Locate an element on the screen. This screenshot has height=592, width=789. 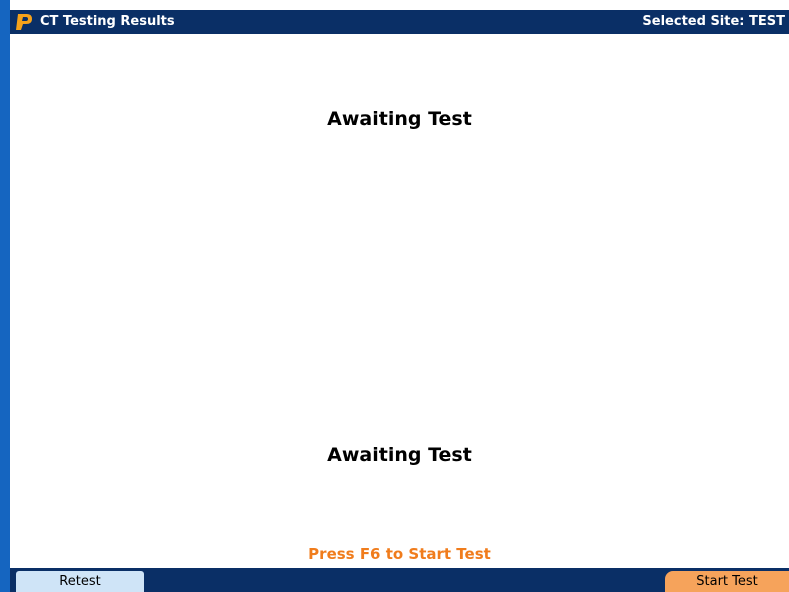
status-awaiting-test-bottom: Awaiting Test is located at coordinates (399, 455).